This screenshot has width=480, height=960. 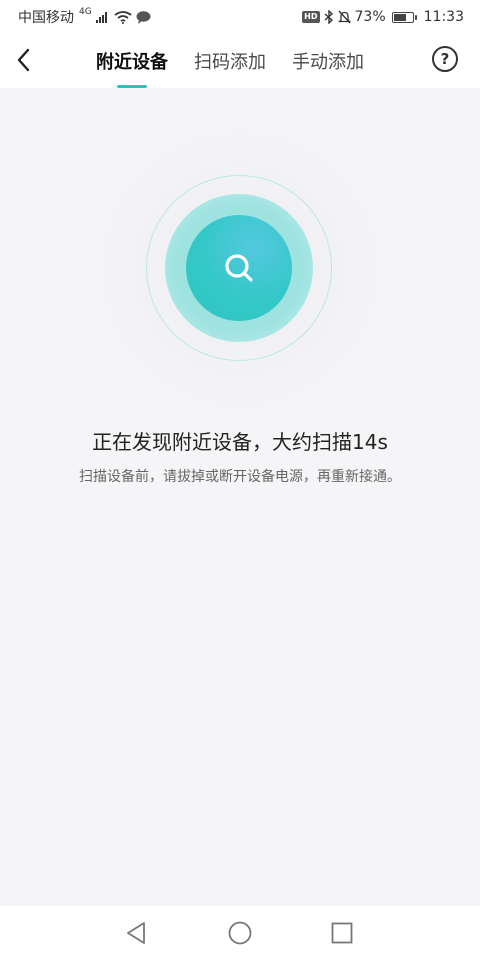 I want to click on wifi-icon, so click(x=123, y=17).